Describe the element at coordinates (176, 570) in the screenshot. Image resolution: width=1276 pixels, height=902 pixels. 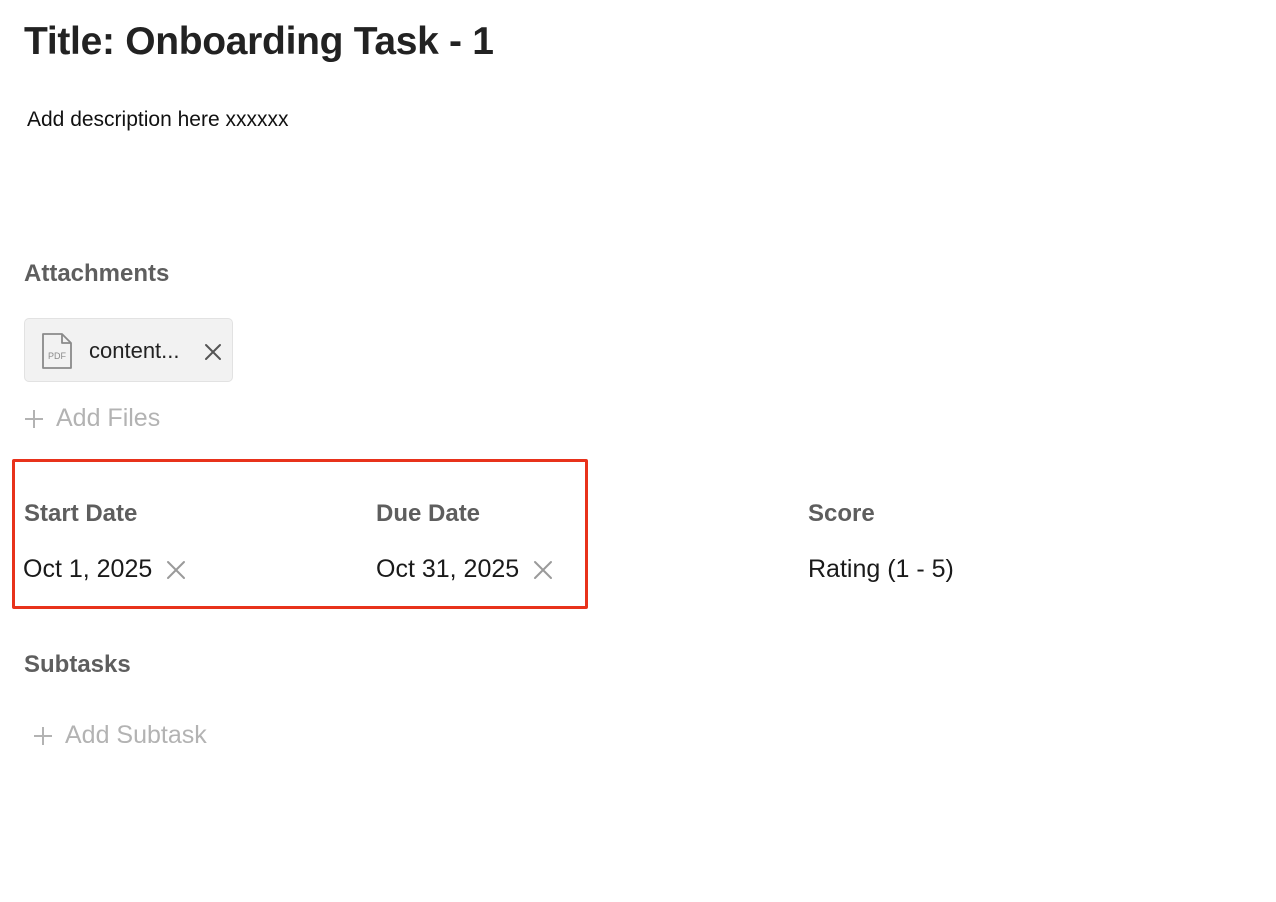
I see `clear-start-date-icon` at that location.